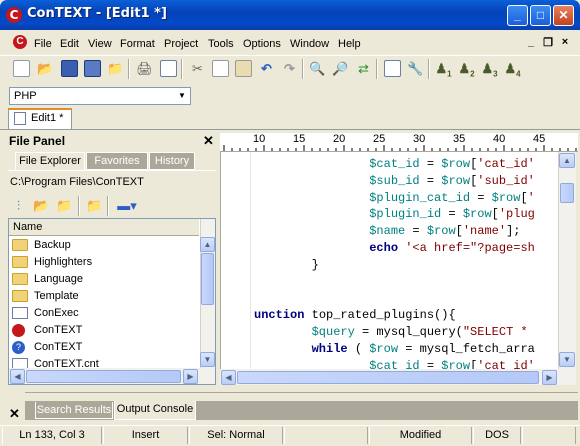  Describe the element at coordinates (21, 68) in the screenshot. I see `new-file-icon` at that location.